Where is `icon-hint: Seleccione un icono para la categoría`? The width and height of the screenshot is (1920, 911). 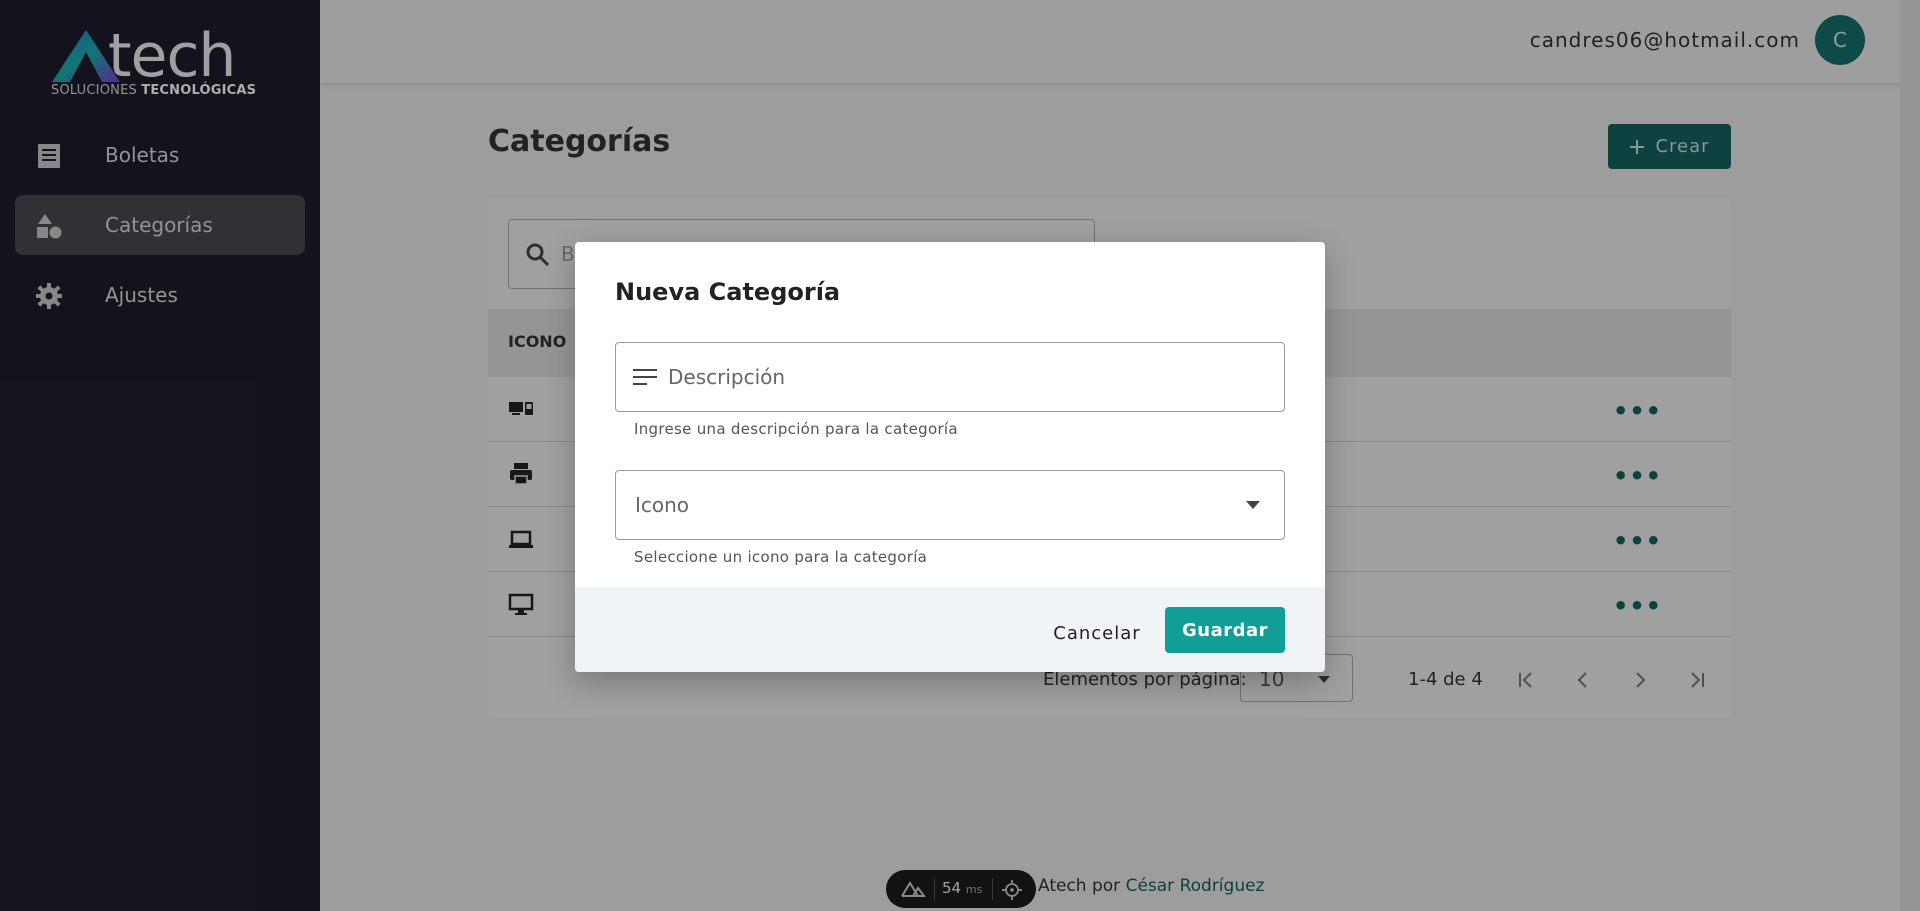 icon-hint: Seleccione un icono para la categoría is located at coordinates (781, 557).